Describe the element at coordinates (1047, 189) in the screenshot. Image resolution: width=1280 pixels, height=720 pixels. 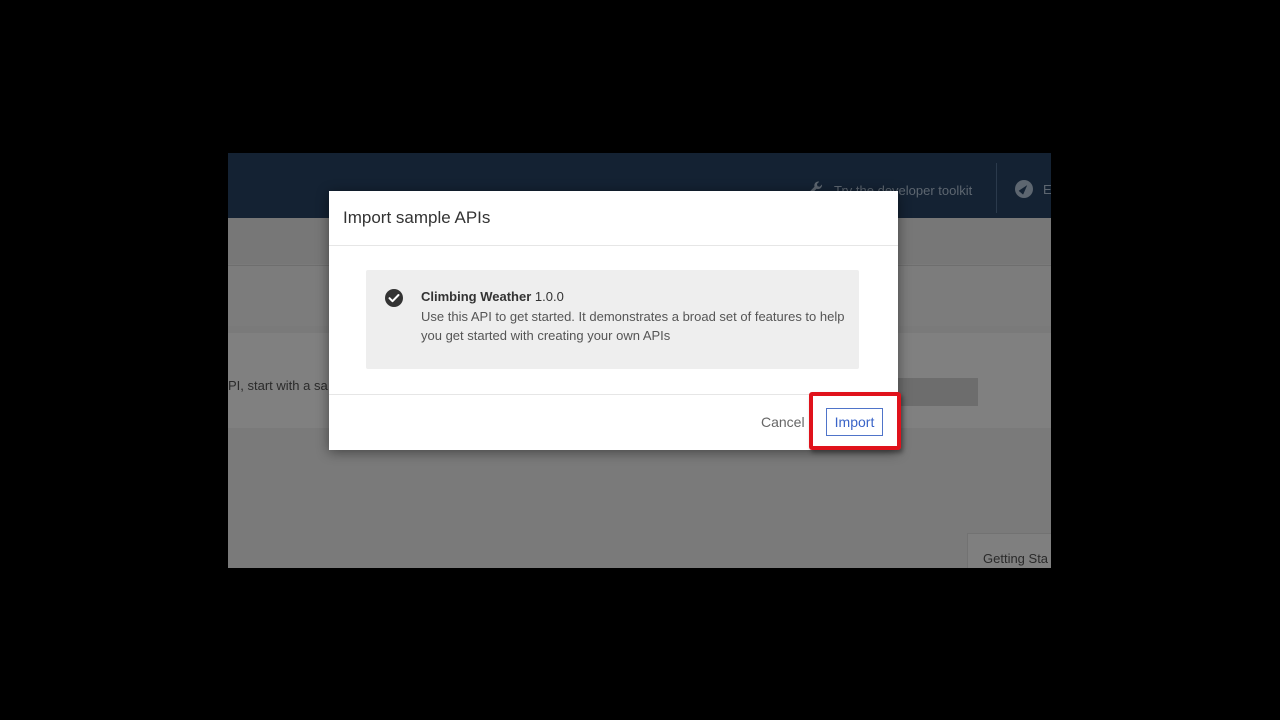
I see `explore-label: E` at that location.